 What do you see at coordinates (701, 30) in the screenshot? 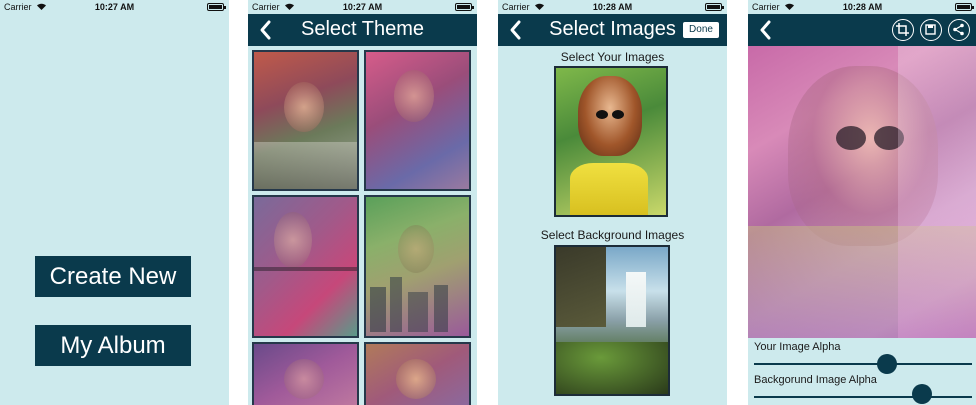
I see `done-button: Done` at bounding box center [701, 30].